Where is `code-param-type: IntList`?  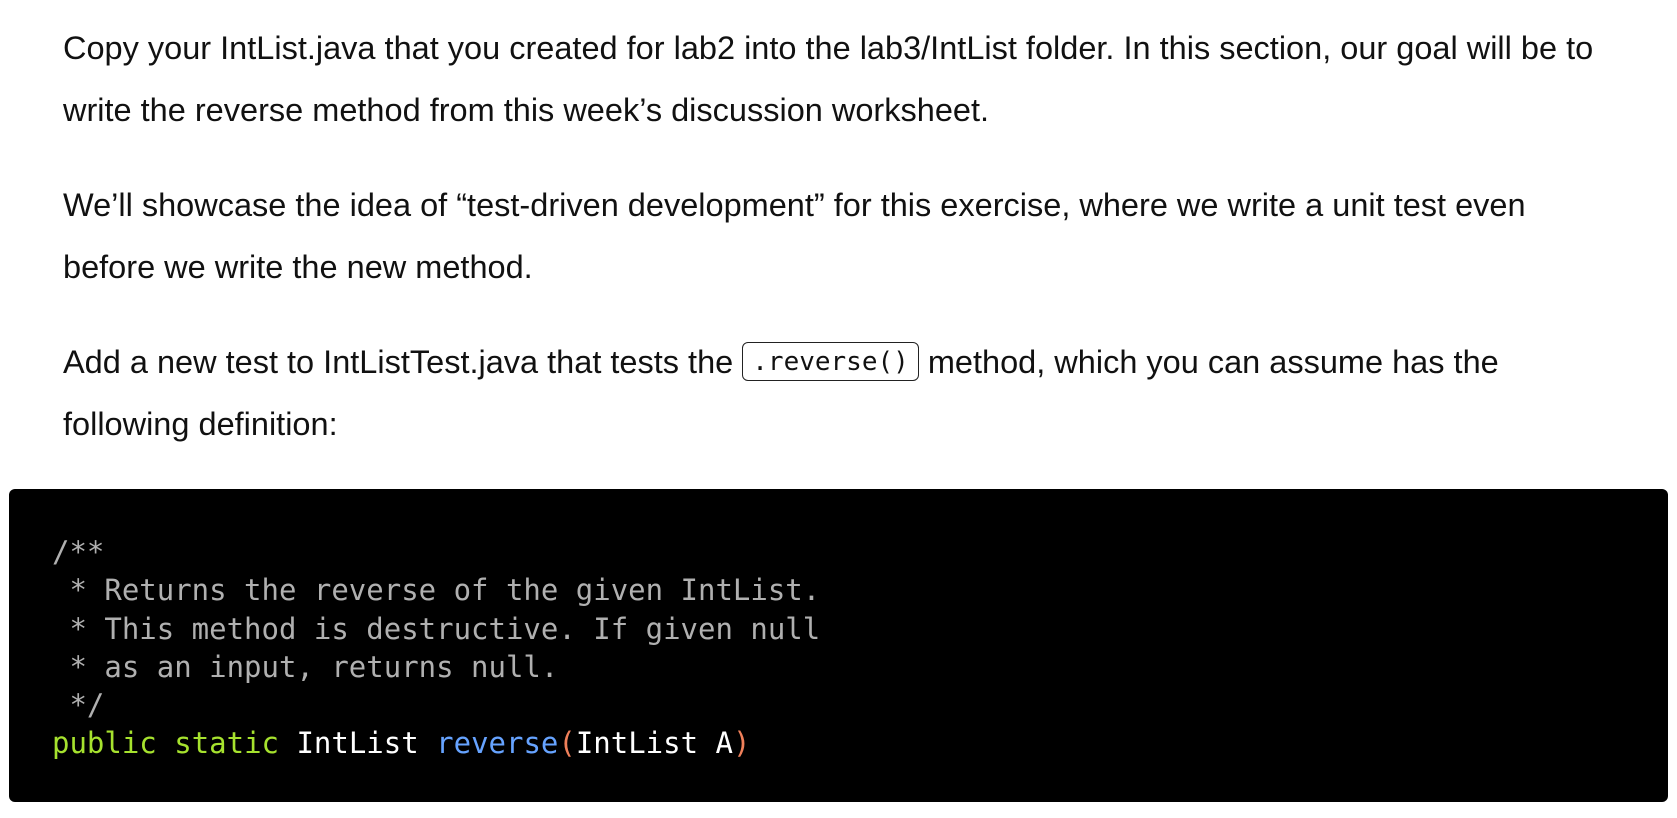
code-param-type: IntList is located at coordinates (637, 743).